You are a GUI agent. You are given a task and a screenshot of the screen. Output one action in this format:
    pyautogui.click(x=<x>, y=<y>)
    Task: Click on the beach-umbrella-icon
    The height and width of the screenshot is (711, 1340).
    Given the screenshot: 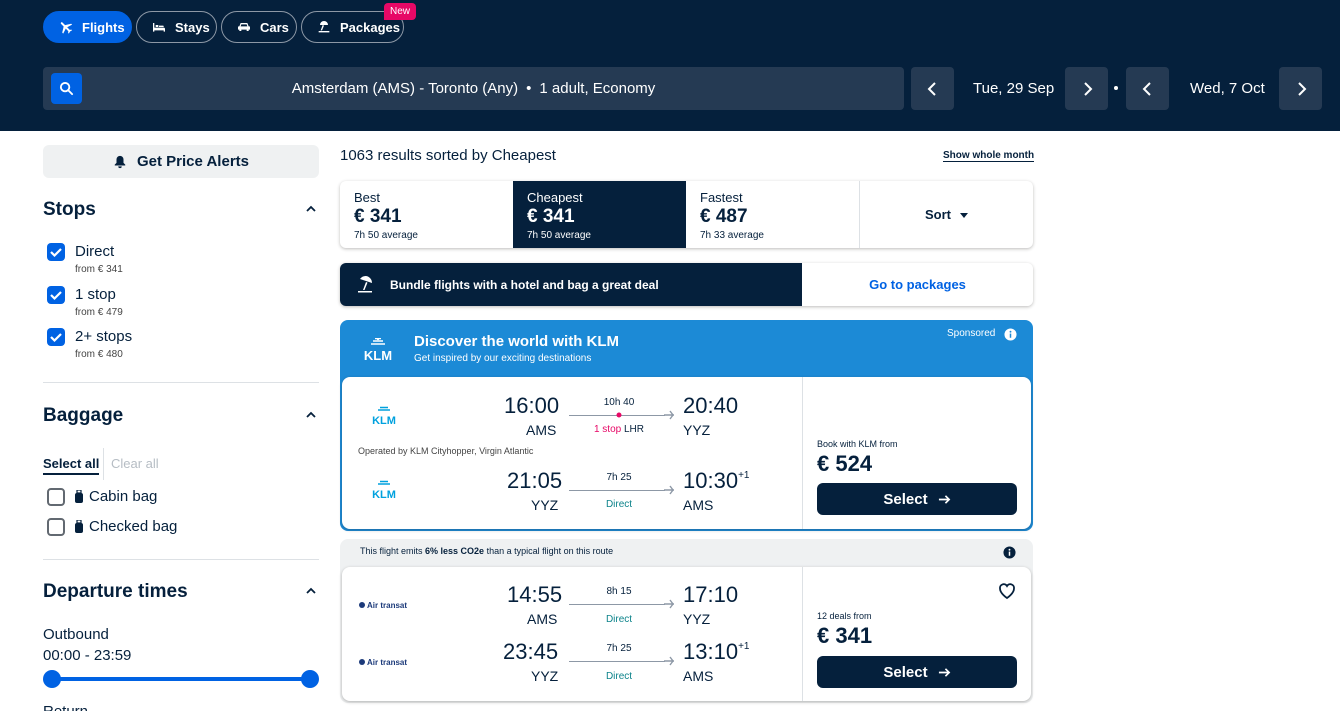 What is the action you would take?
    pyautogui.click(x=365, y=284)
    